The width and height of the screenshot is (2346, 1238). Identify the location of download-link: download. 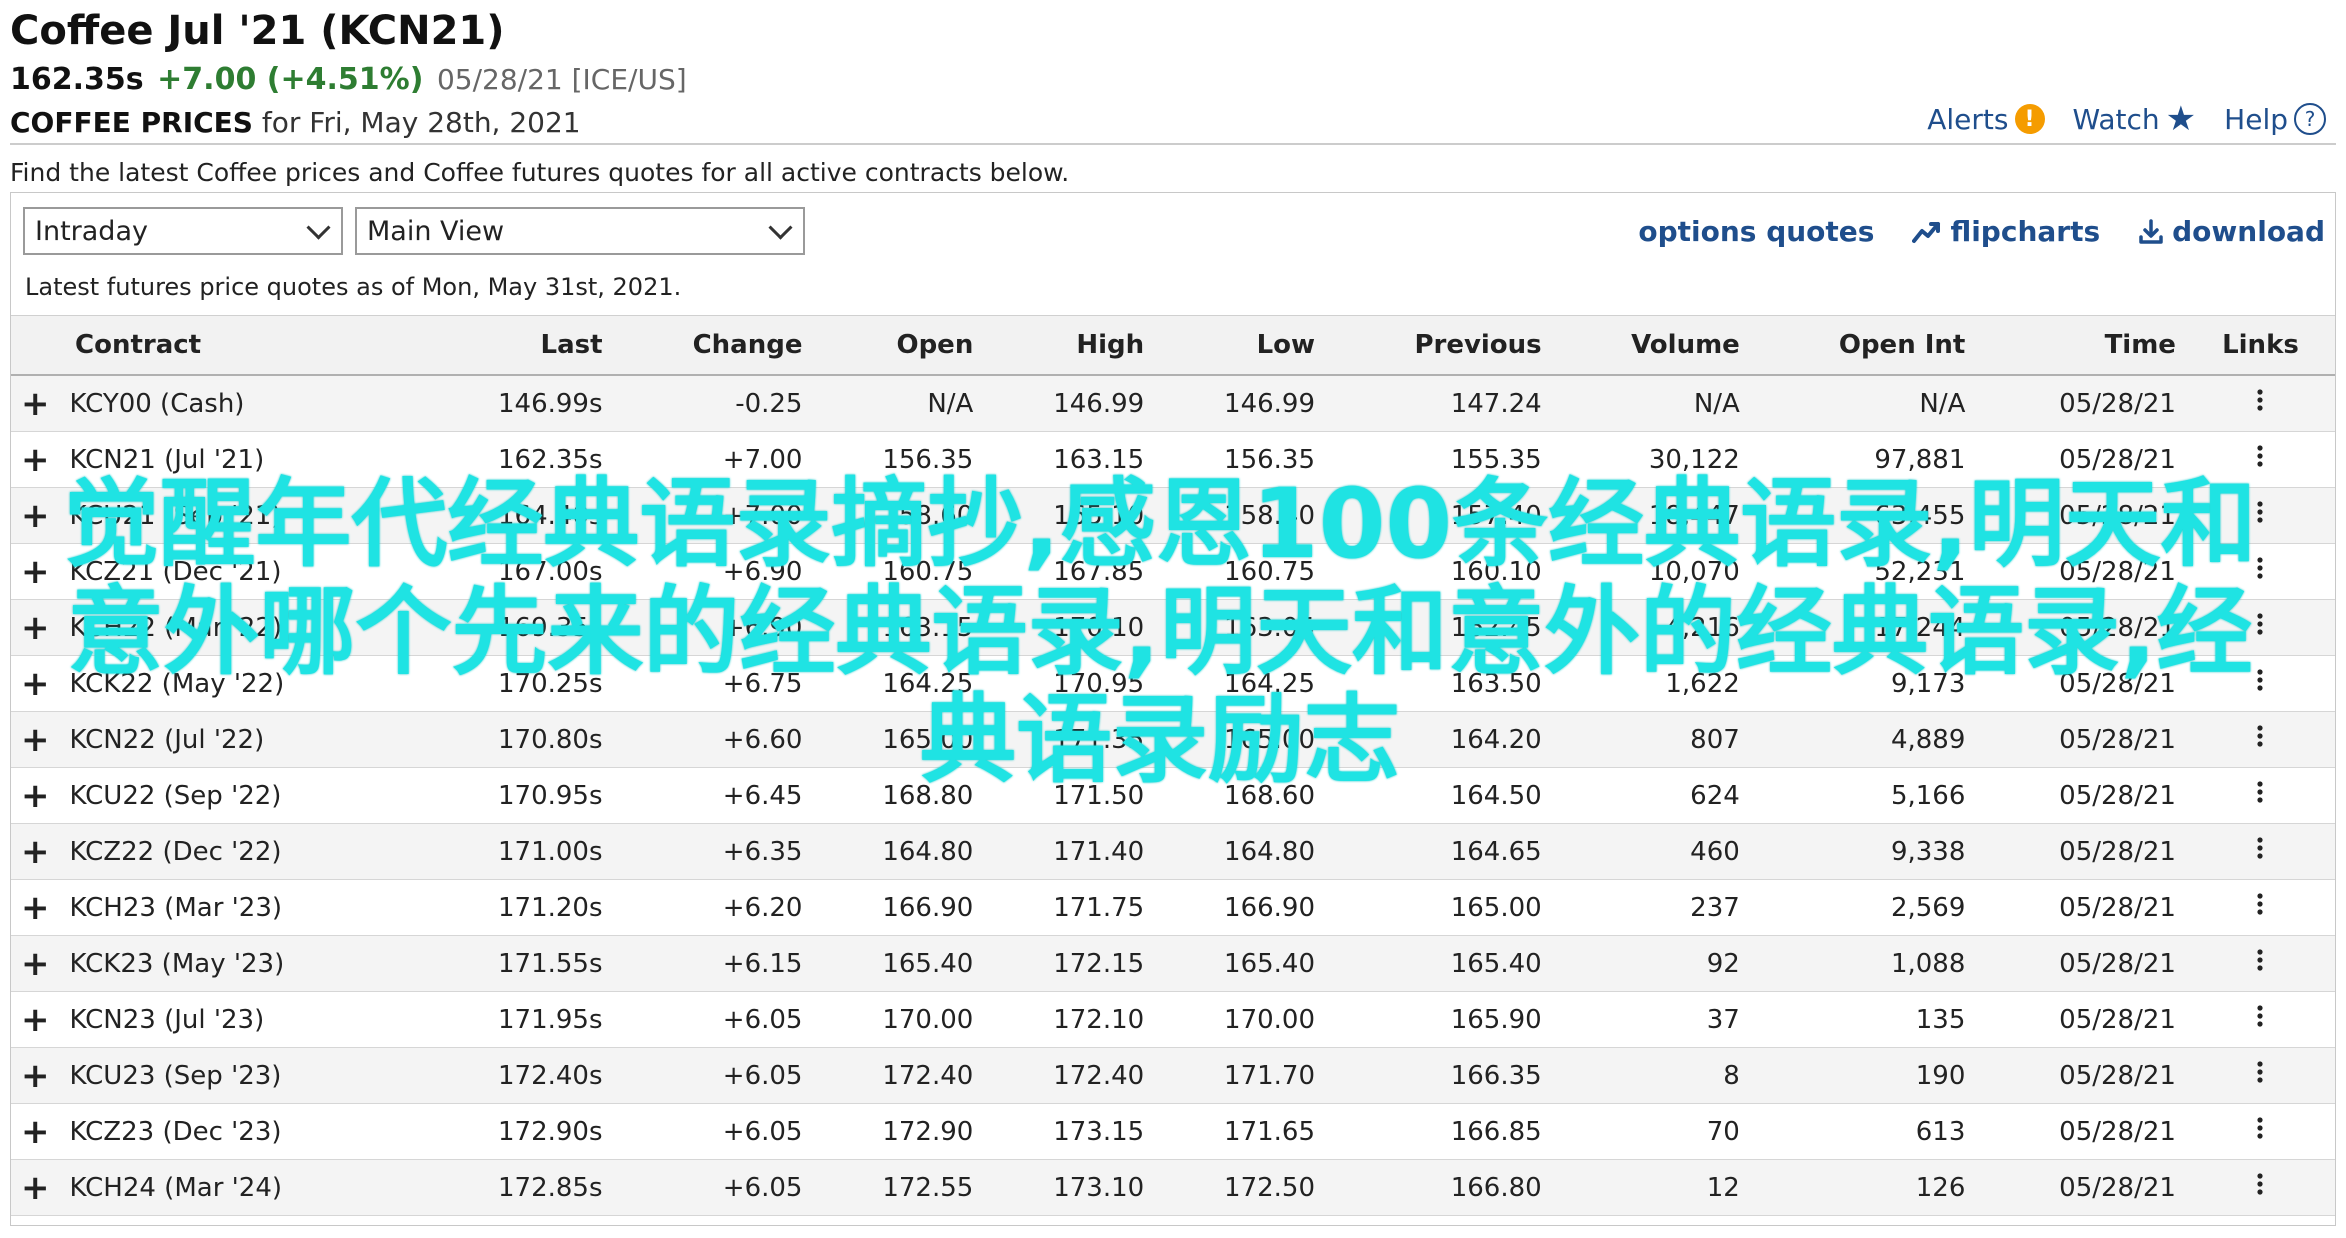
(2231, 231).